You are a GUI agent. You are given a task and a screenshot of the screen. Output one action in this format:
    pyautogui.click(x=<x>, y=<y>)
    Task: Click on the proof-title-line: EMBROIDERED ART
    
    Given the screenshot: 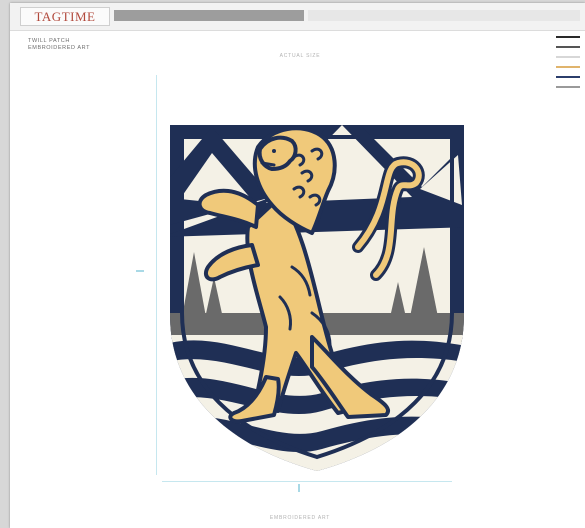 What is the action you would take?
    pyautogui.click(x=59, y=47)
    